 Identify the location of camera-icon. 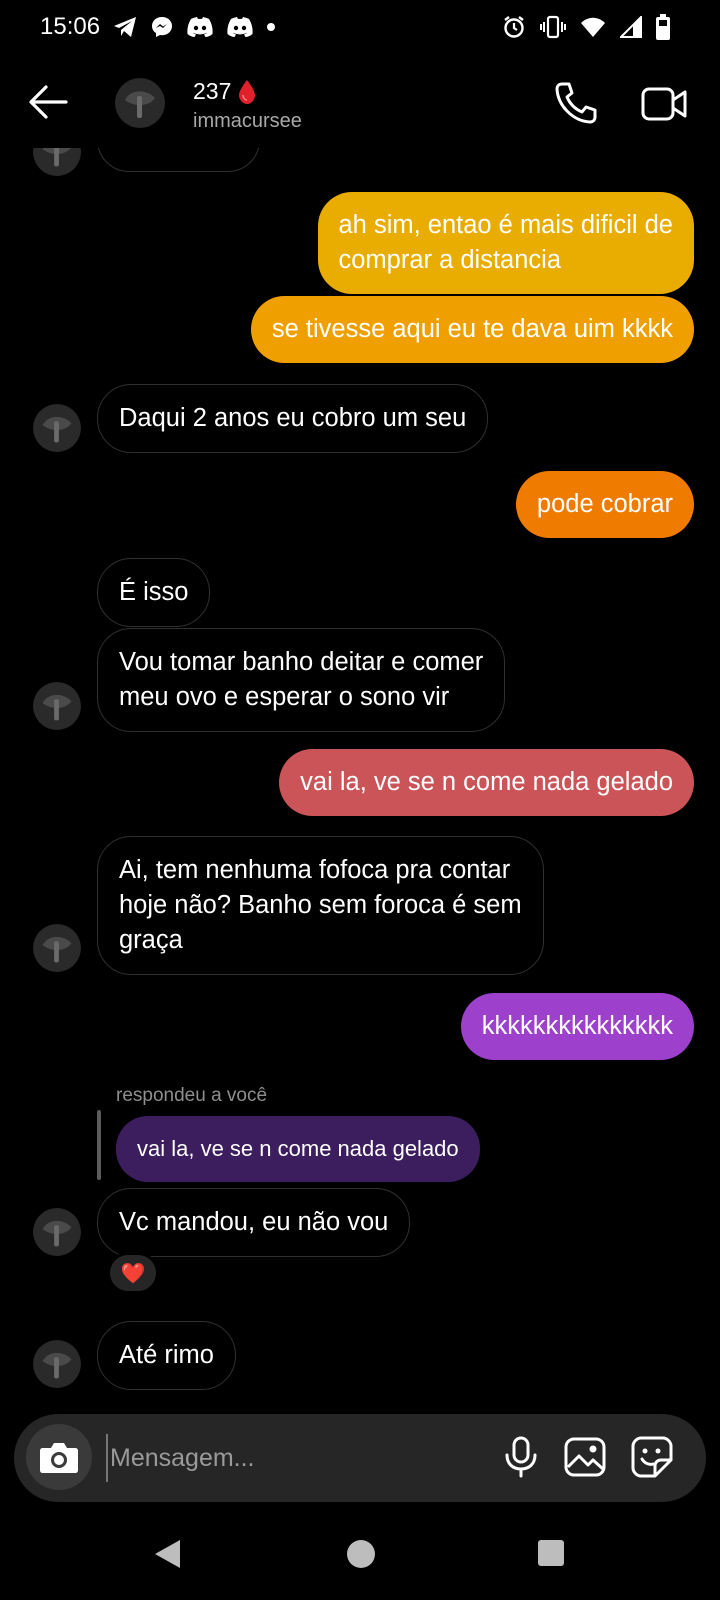
(59, 1458).